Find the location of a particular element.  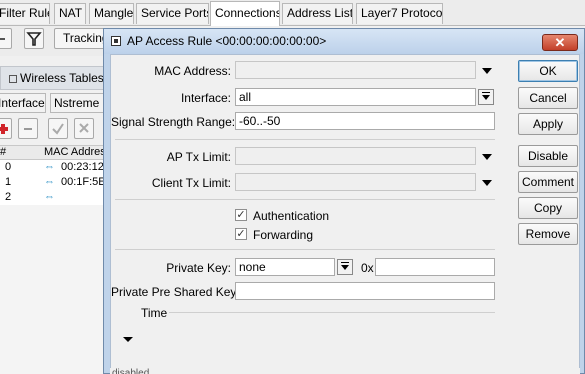

wireless-toolbar is located at coordinates (55, 129).